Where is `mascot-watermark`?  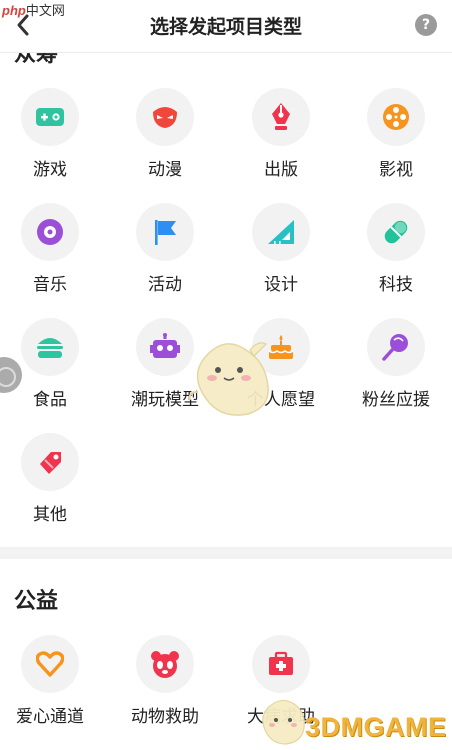
mascot-watermark is located at coordinates (233, 378).